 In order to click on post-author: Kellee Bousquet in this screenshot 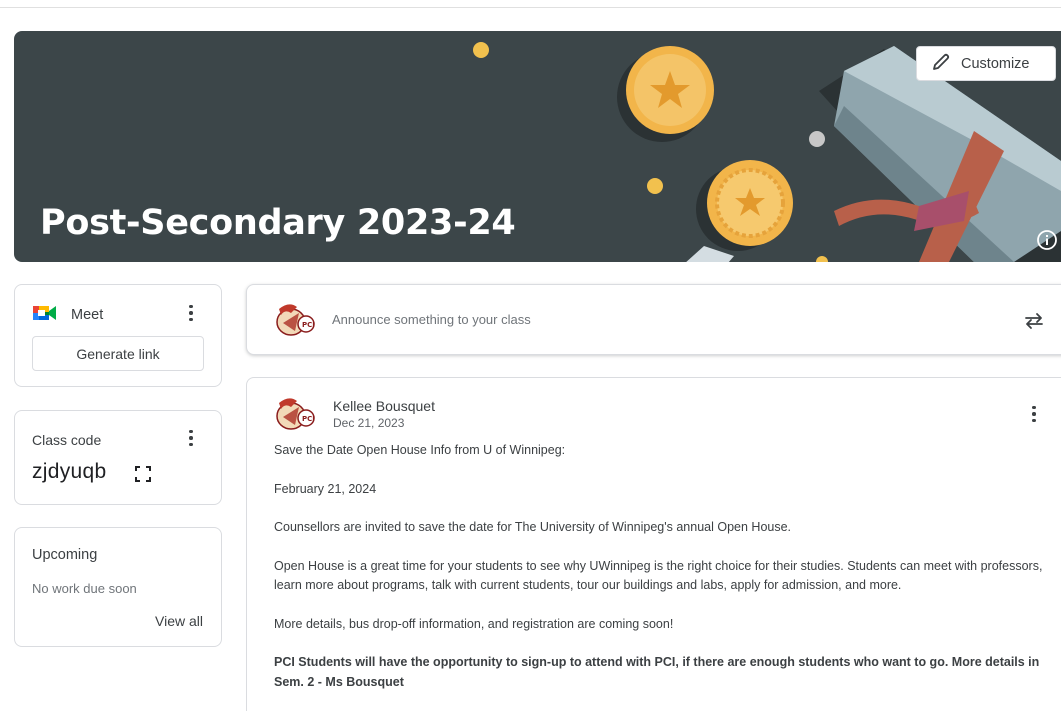, I will do `click(384, 406)`.